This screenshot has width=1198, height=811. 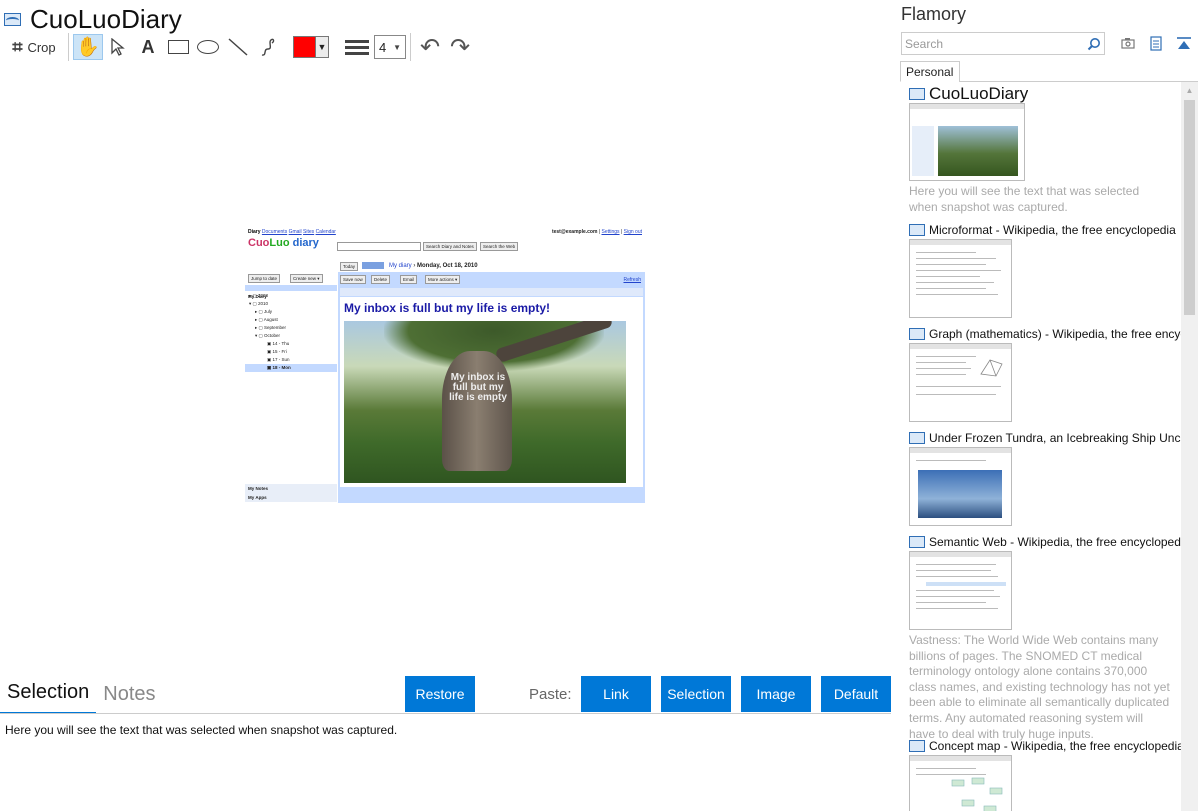 What do you see at coordinates (275, 327) in the screenshot?
I see `snapshot-tree-label: September` at bounding box center [275, 327].